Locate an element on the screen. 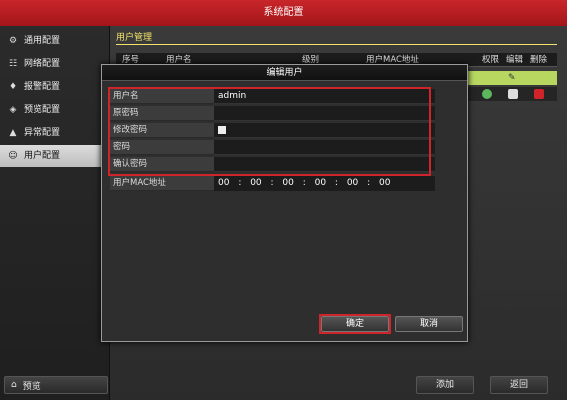  network-icon: ☷ is located at coordinates (13, 64).